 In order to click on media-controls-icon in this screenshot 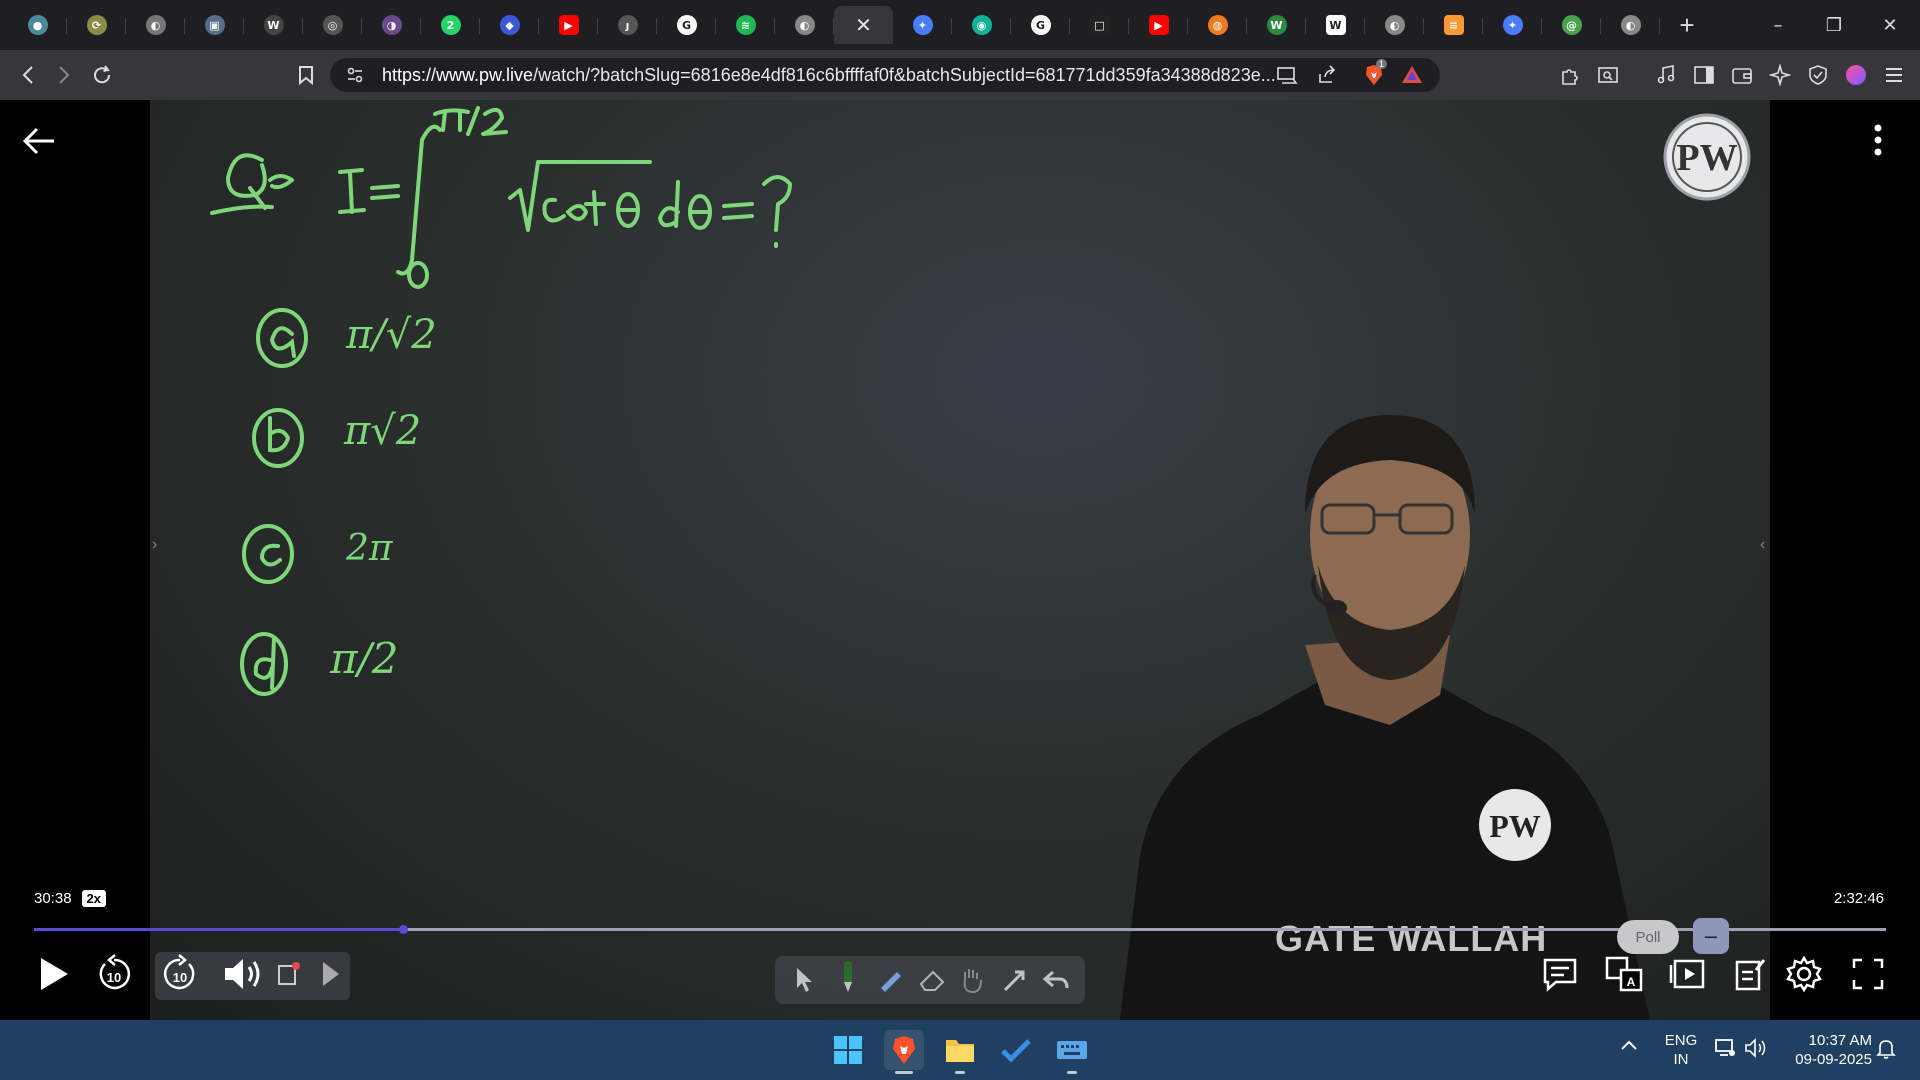, I will do `click(1666, 75)`.